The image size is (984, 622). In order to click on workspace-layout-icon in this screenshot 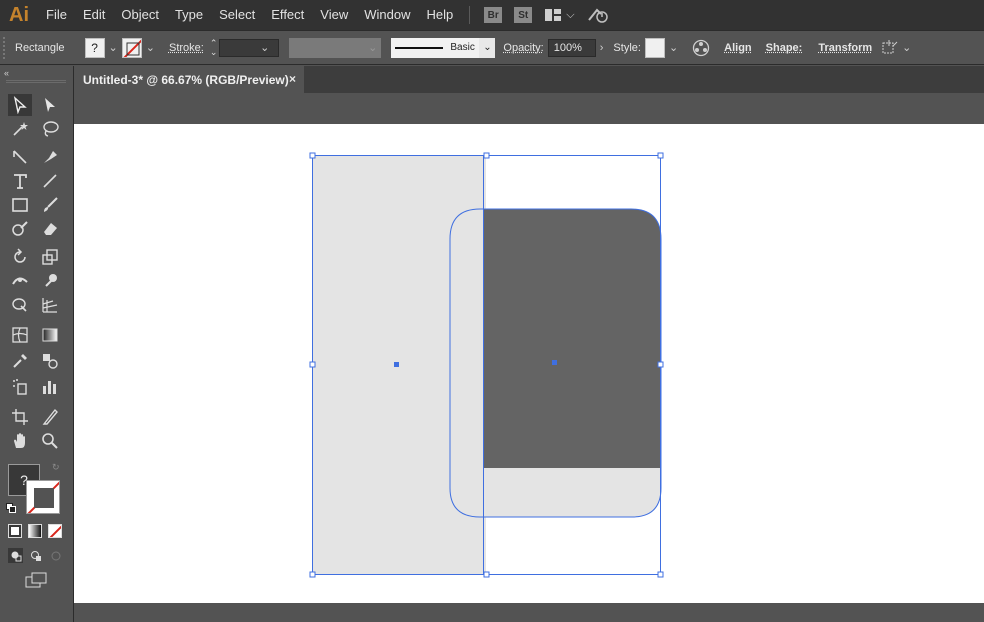, I will do `click(553, 15)`.